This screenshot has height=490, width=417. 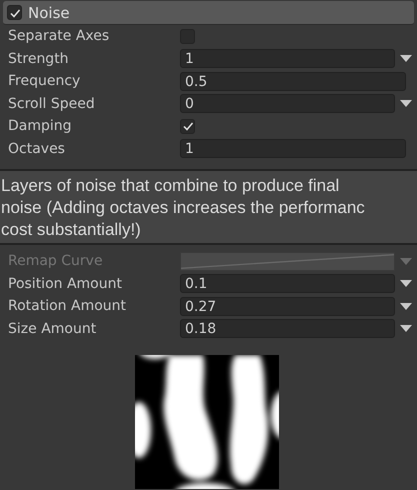 I want to click on number-field: 0, so click(x=287, y=104).